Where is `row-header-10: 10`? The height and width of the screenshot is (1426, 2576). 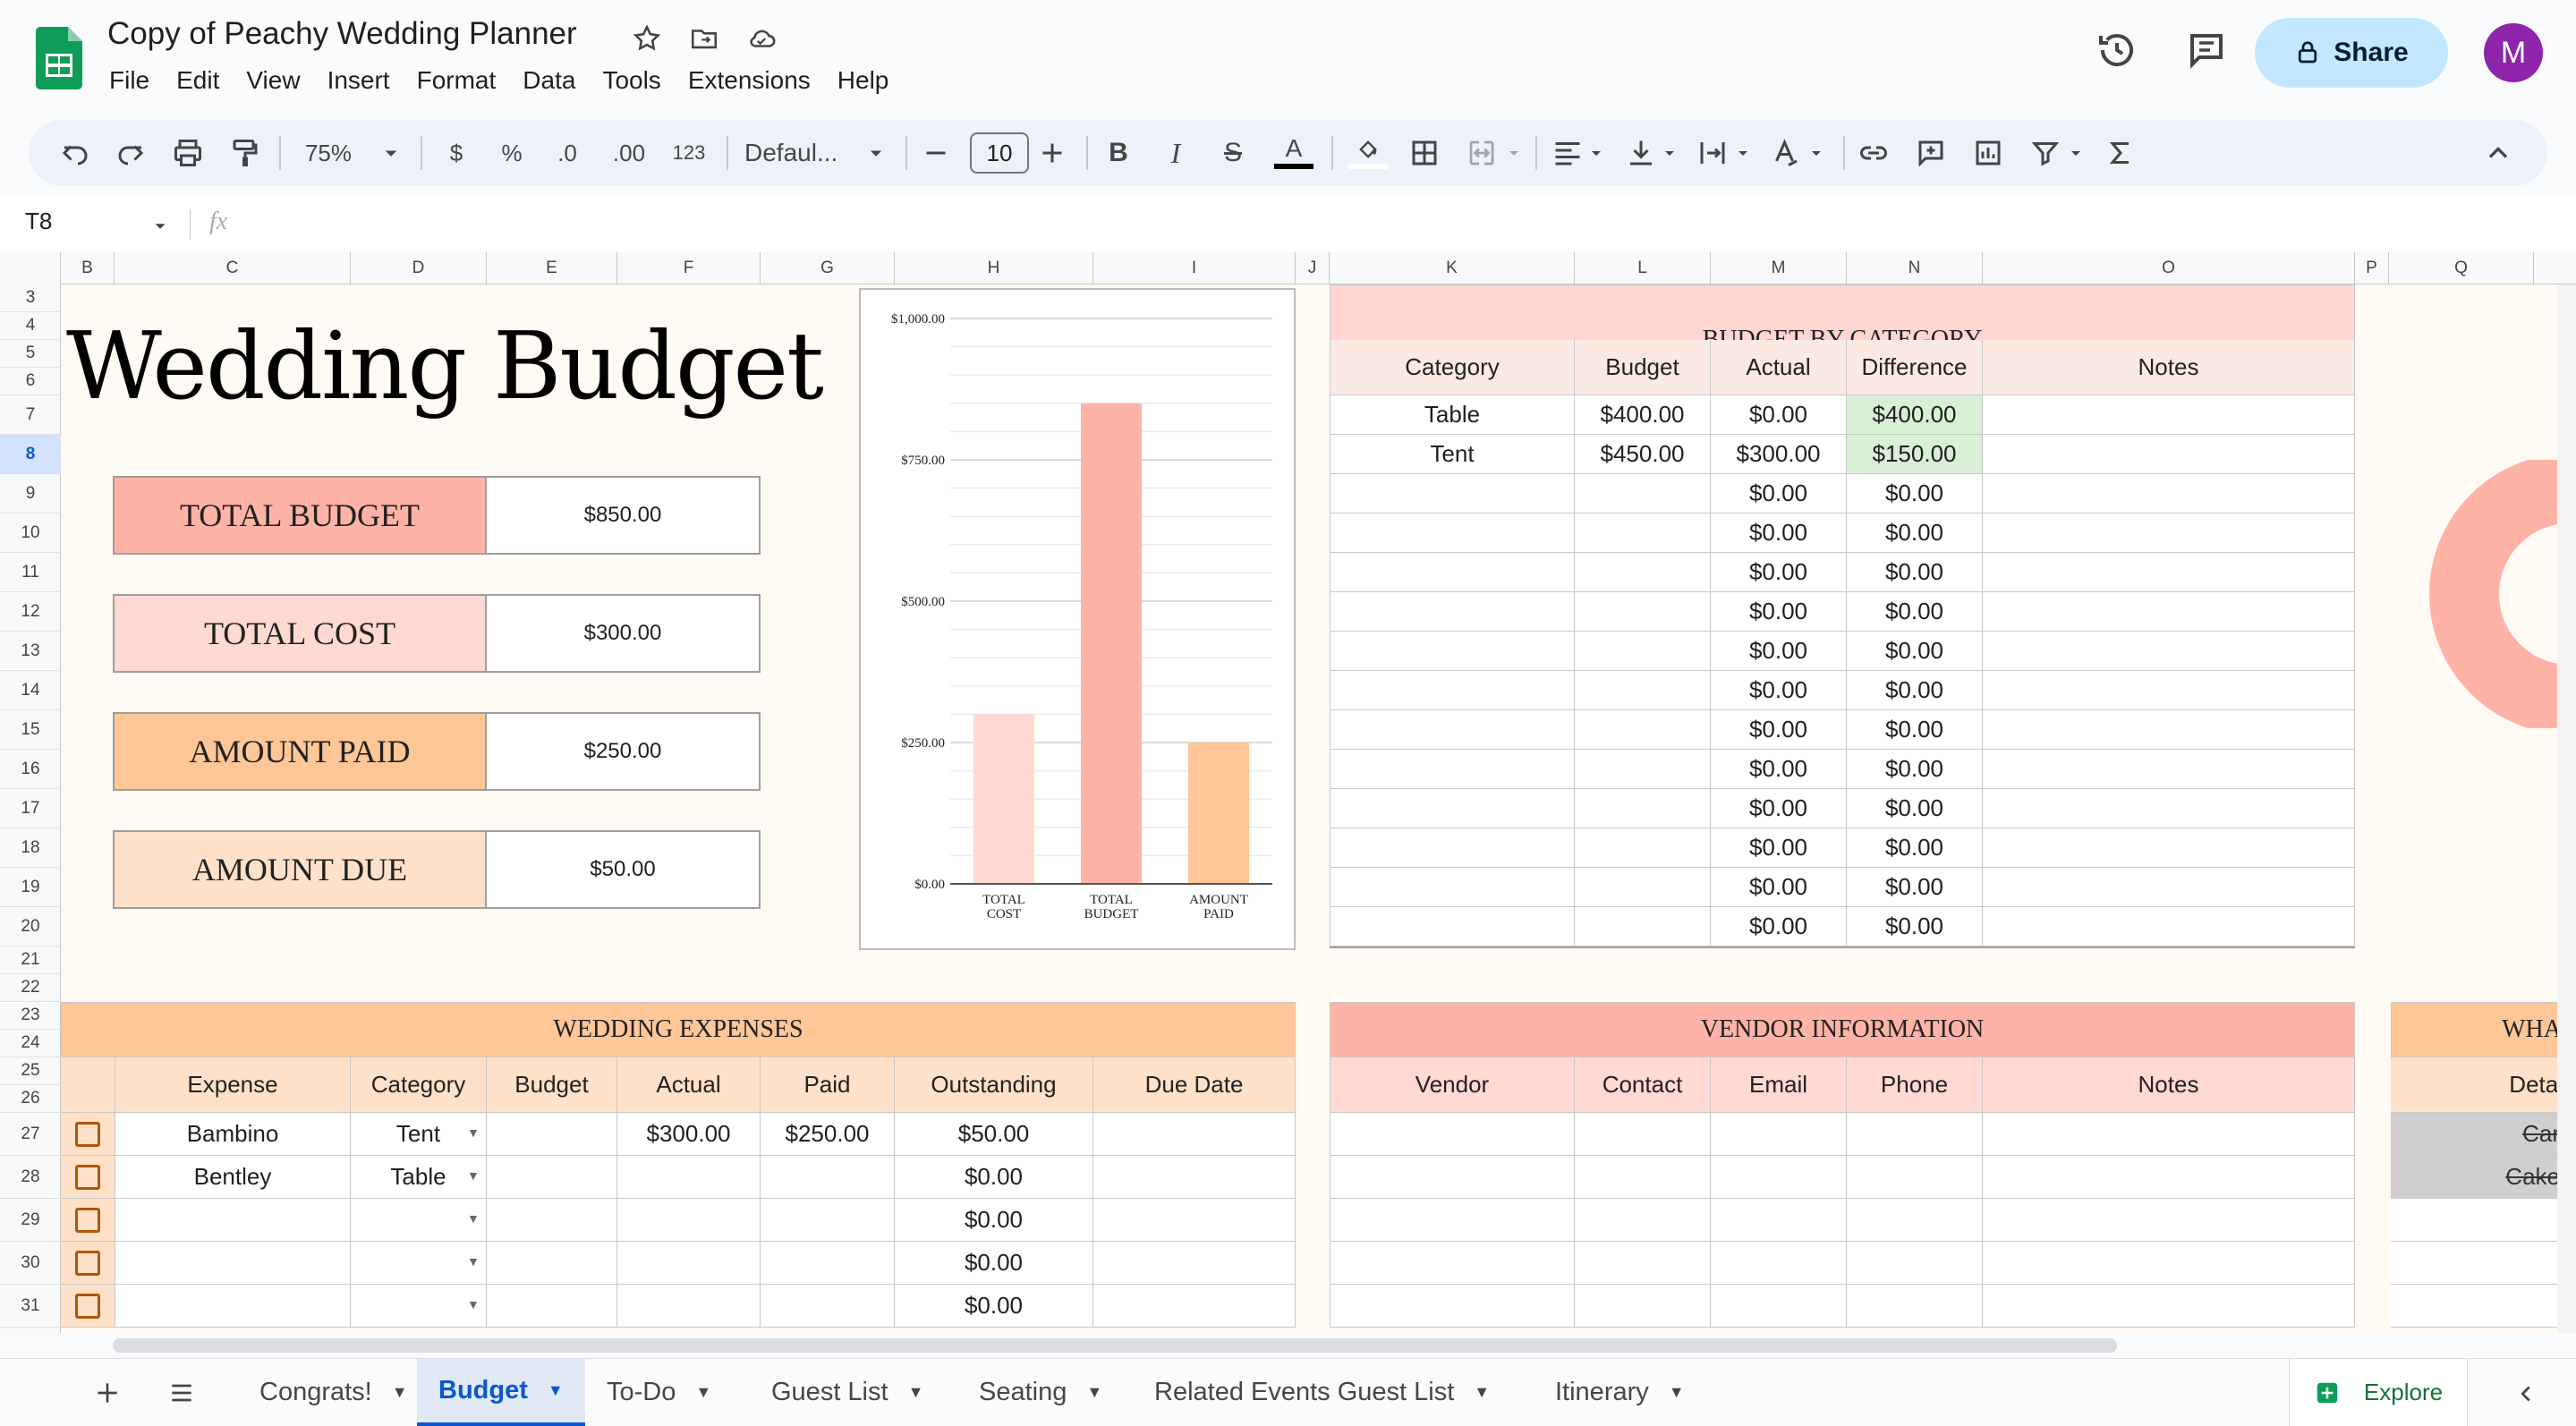
row-header-10: 10 is located at coordinates (30, 534).